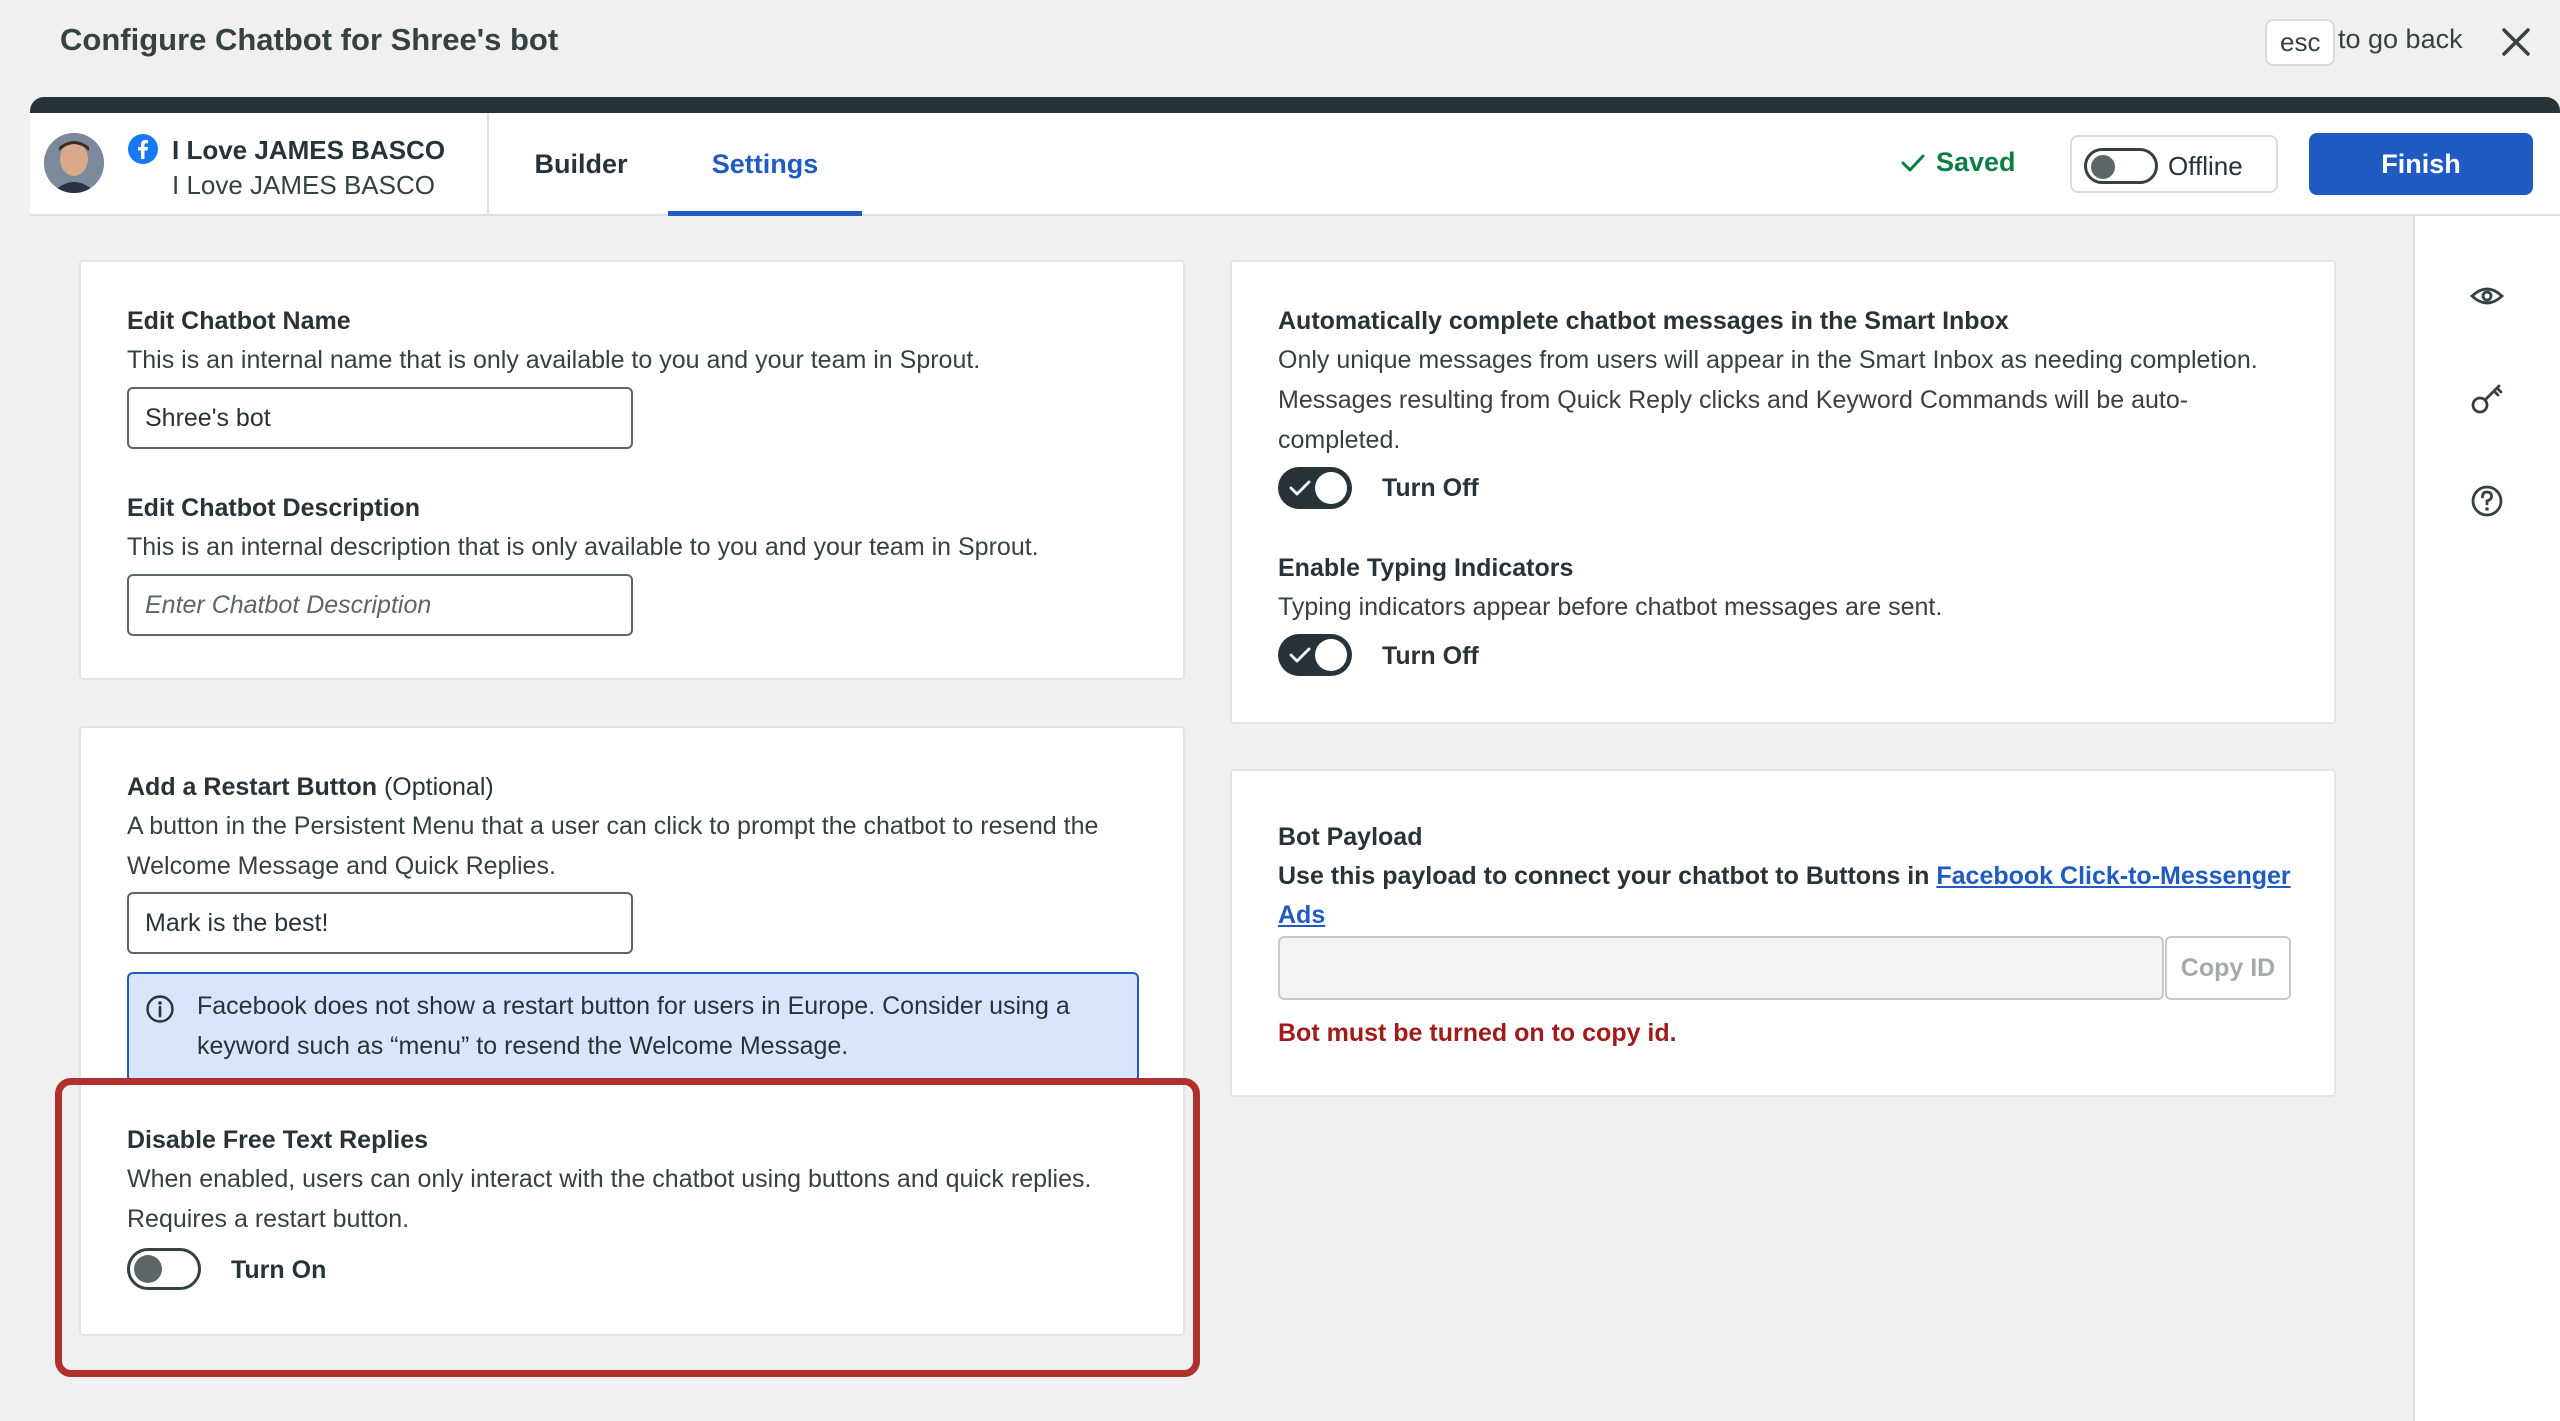 This screenshot has width=2560, height=1421. What do you see at coordinates (2205, 166) in the screenshot?
I see `bot-status-label: Offline` at bounding box center [2205, 166].